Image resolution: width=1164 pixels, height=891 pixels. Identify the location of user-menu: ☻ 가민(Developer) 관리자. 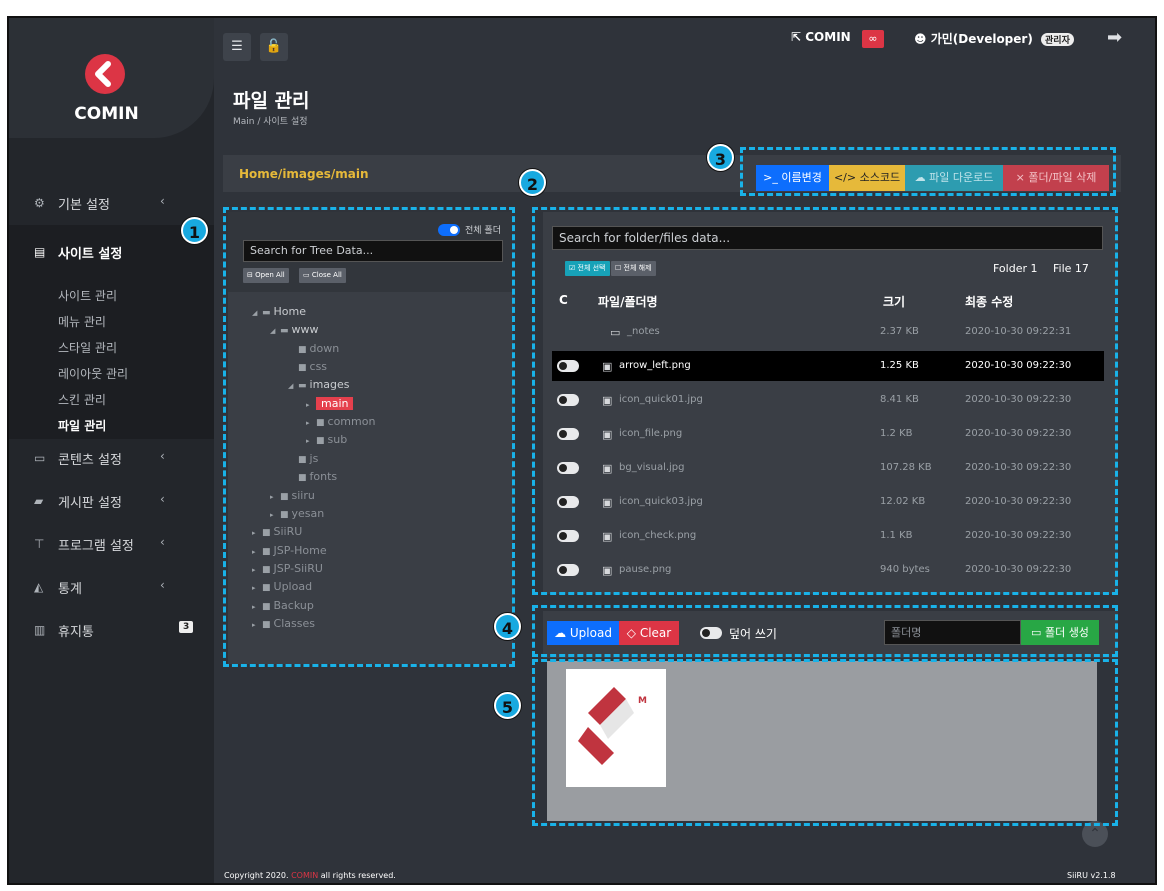
(994, 38).